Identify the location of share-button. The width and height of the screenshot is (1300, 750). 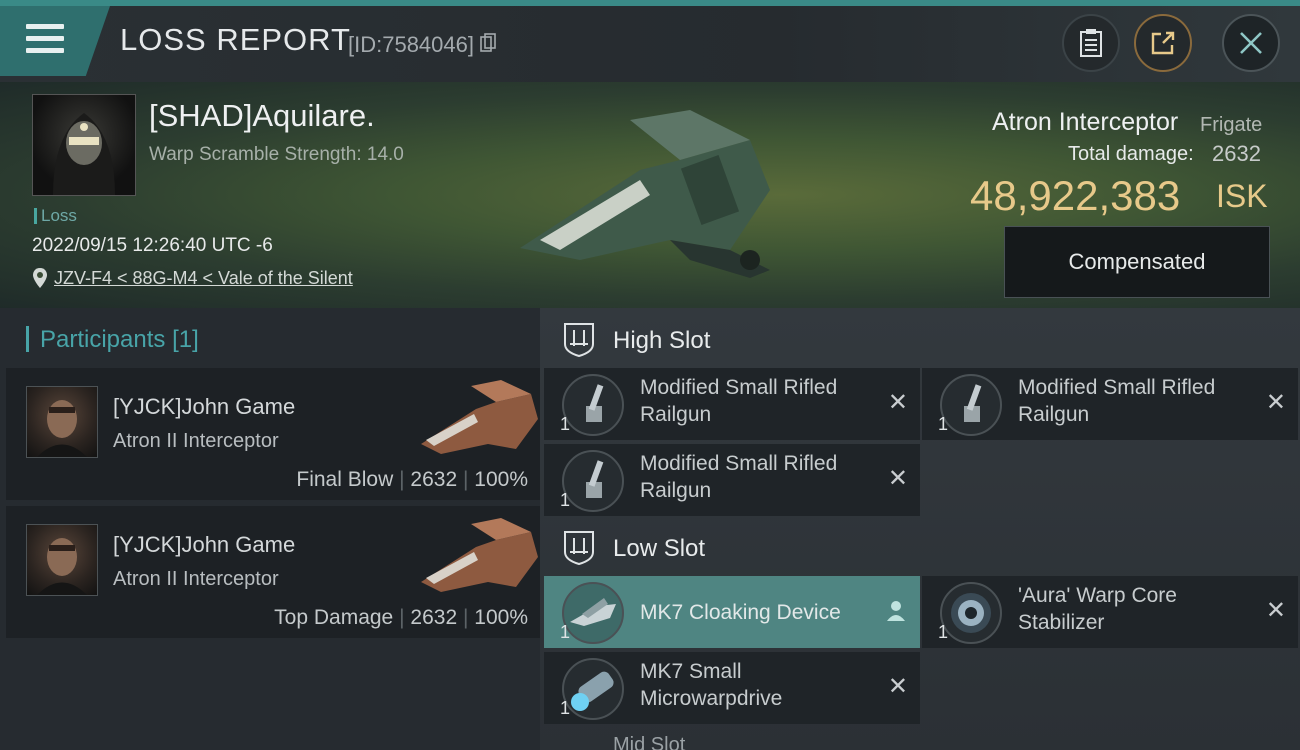
(1163, 43).